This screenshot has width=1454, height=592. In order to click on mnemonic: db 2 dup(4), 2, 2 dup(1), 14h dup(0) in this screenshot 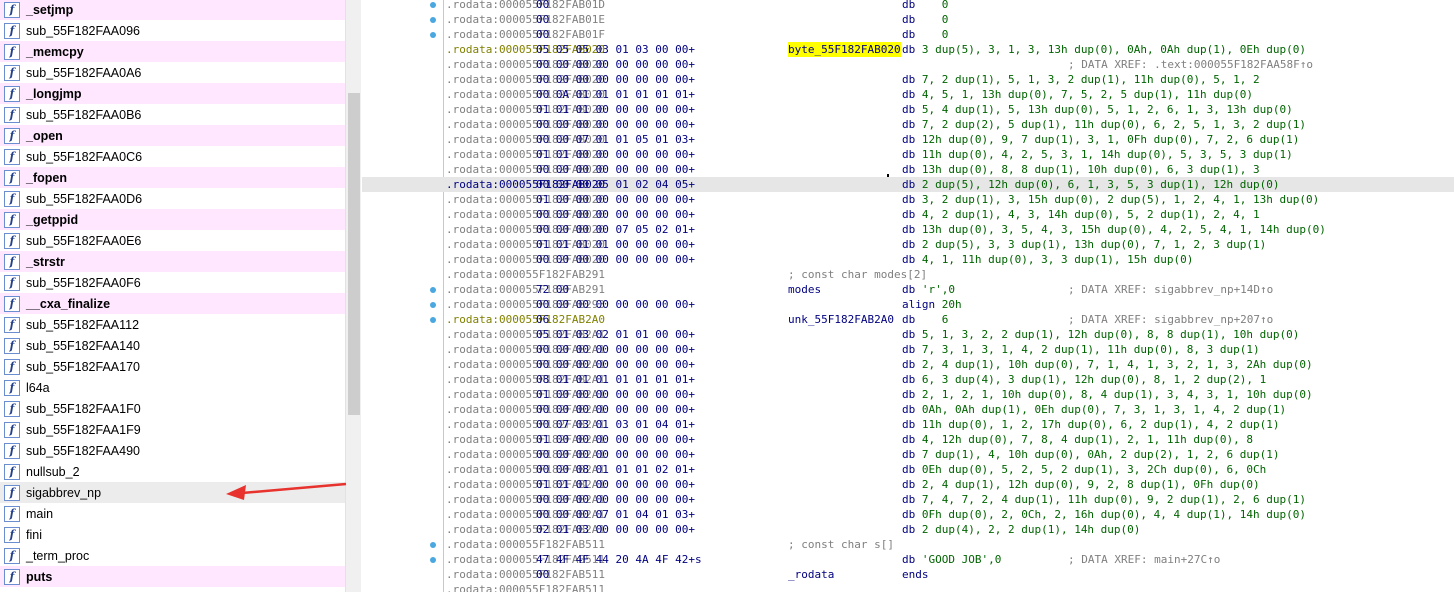, I will do `click(1021, 529)`.